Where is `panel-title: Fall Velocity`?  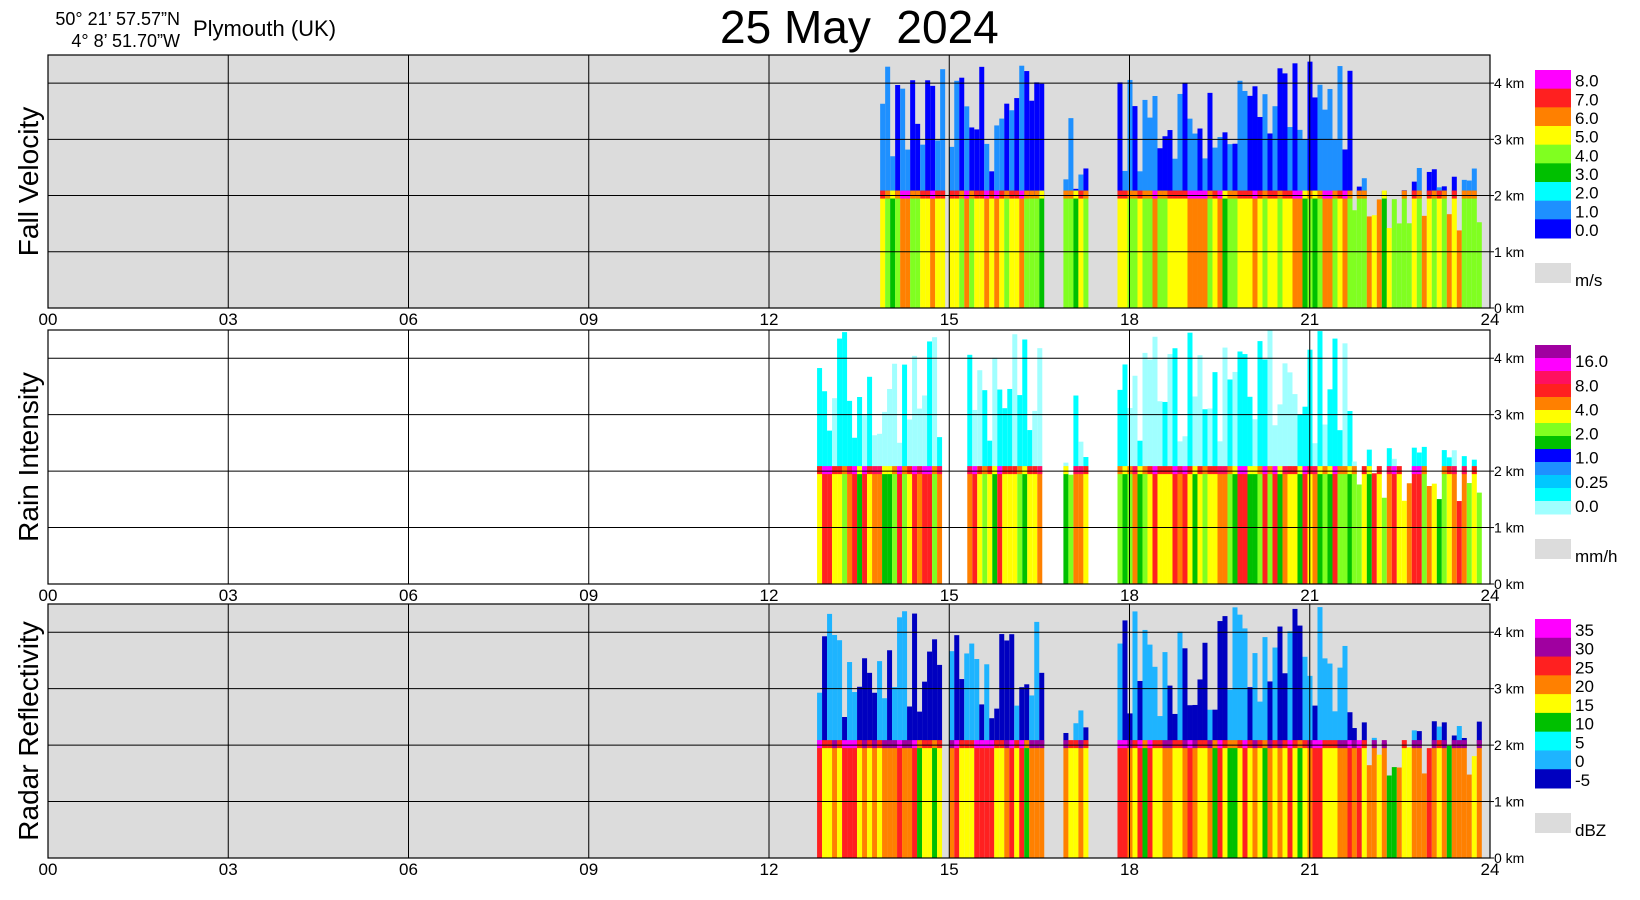
panel-title: Fall Velocity is located at coordinates (28, 181).